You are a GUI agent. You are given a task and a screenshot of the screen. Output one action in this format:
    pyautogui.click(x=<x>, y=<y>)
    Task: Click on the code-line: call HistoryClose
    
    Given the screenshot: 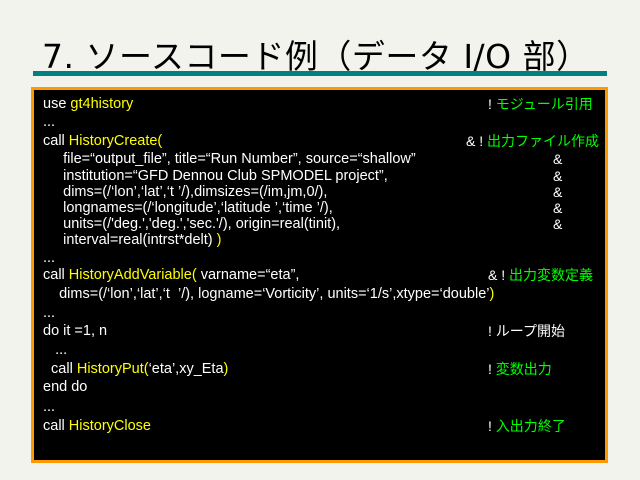 What is the action you would take?
    pyautogui.click(x=97, y=426)
    